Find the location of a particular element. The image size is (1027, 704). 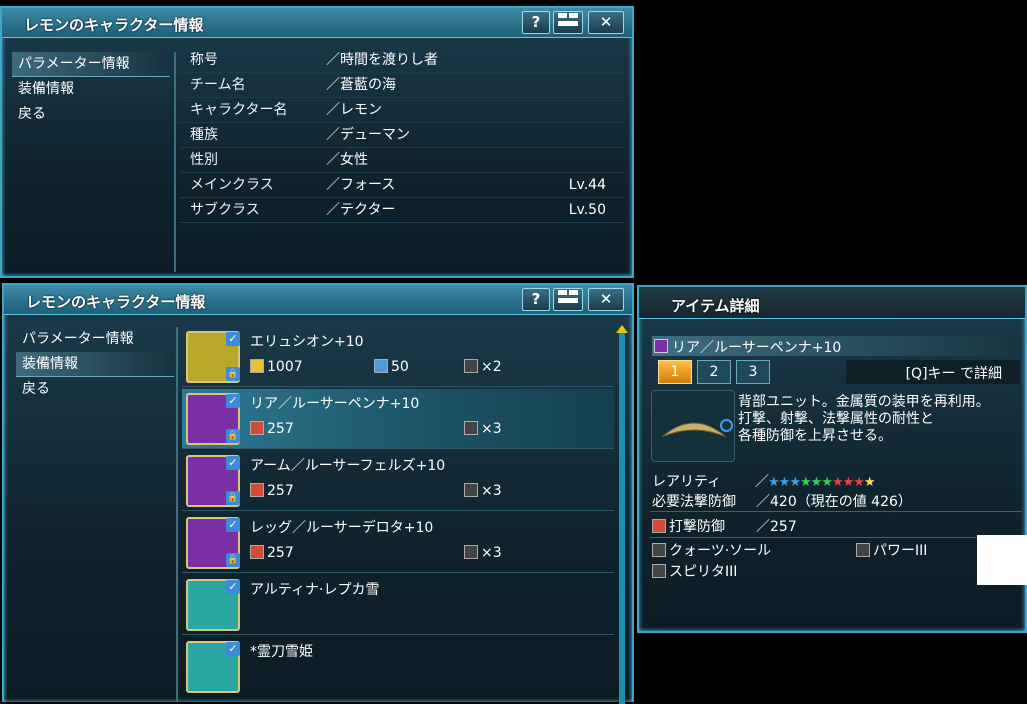

ability-3: スピリタIII is located at coordinates (694, 571).